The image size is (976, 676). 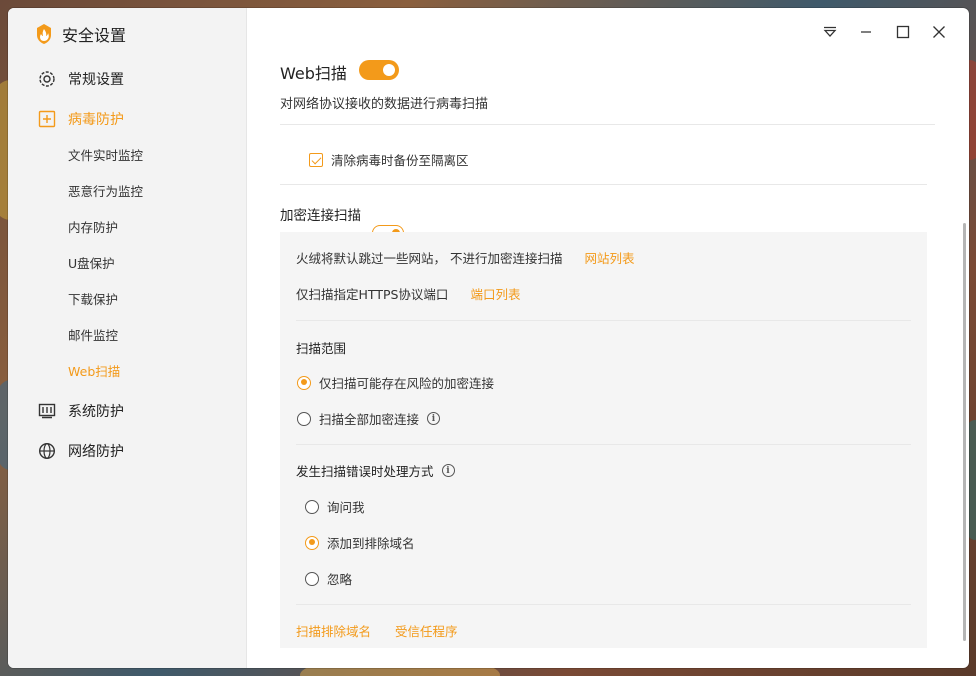 I want to click on sidebar-item-network-protection: 网络防护, so click(x=81, y=451).